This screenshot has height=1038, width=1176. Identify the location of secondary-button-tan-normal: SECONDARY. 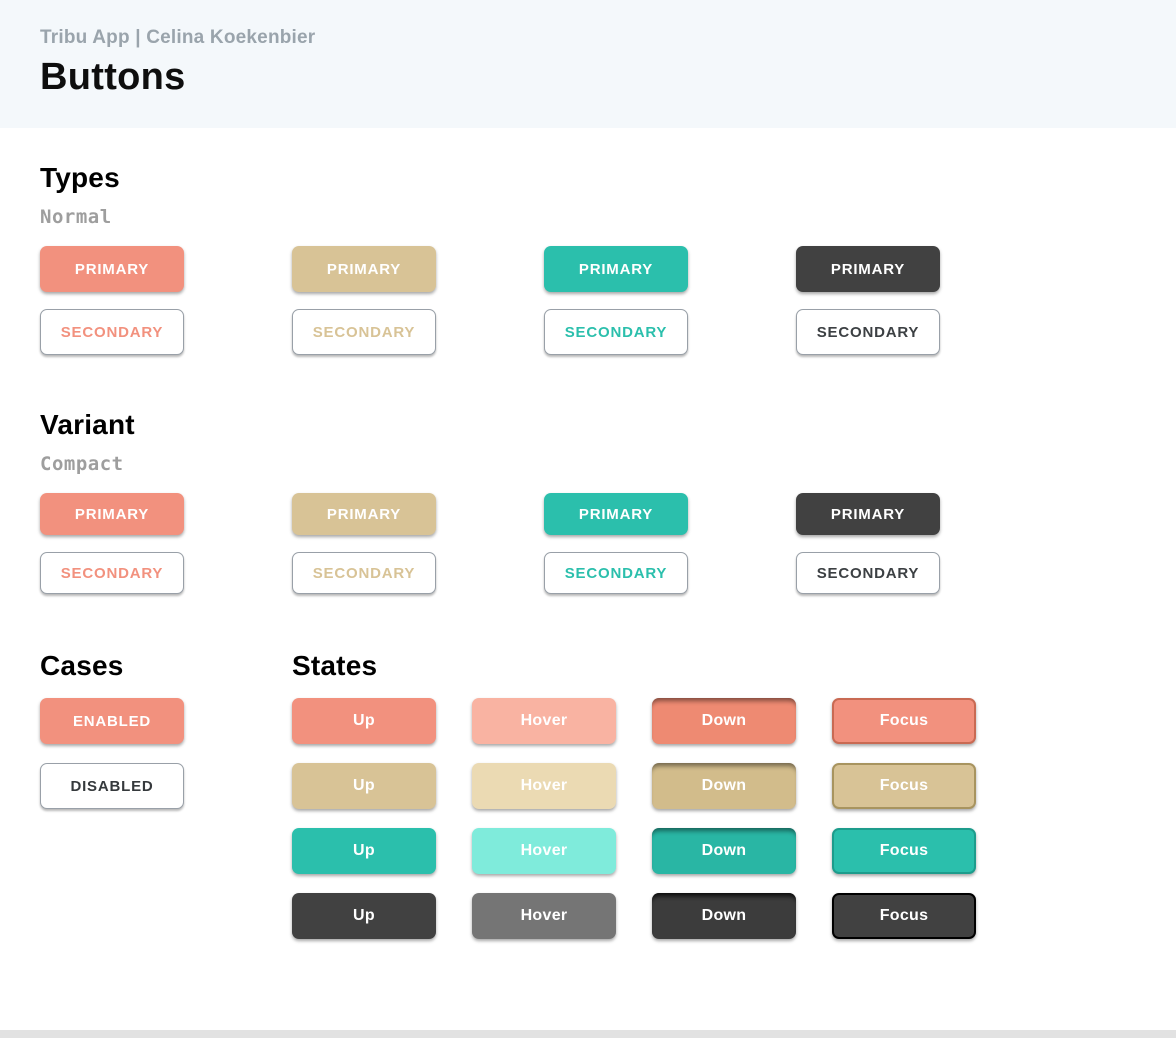
(364, 332).